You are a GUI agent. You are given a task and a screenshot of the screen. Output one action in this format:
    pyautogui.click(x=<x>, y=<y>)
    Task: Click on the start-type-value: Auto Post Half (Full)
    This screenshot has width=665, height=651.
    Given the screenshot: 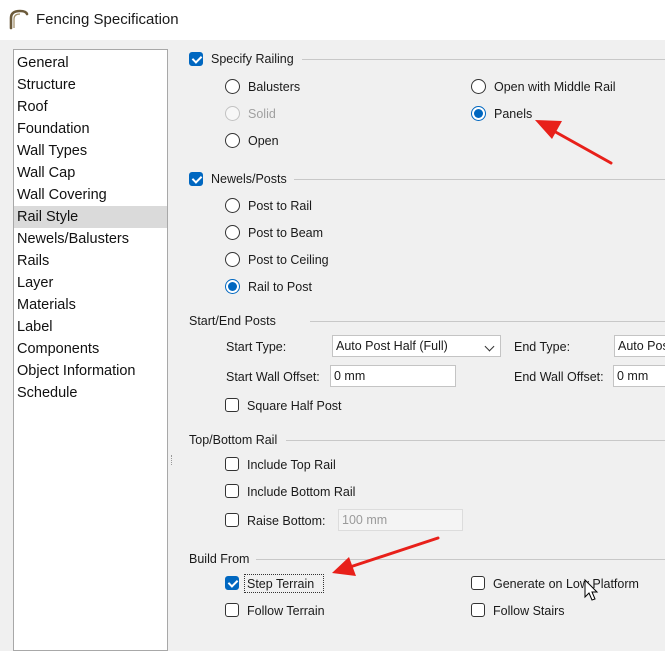 What is the action you would take?
    pyautogui.click(x=392, y=346)
    